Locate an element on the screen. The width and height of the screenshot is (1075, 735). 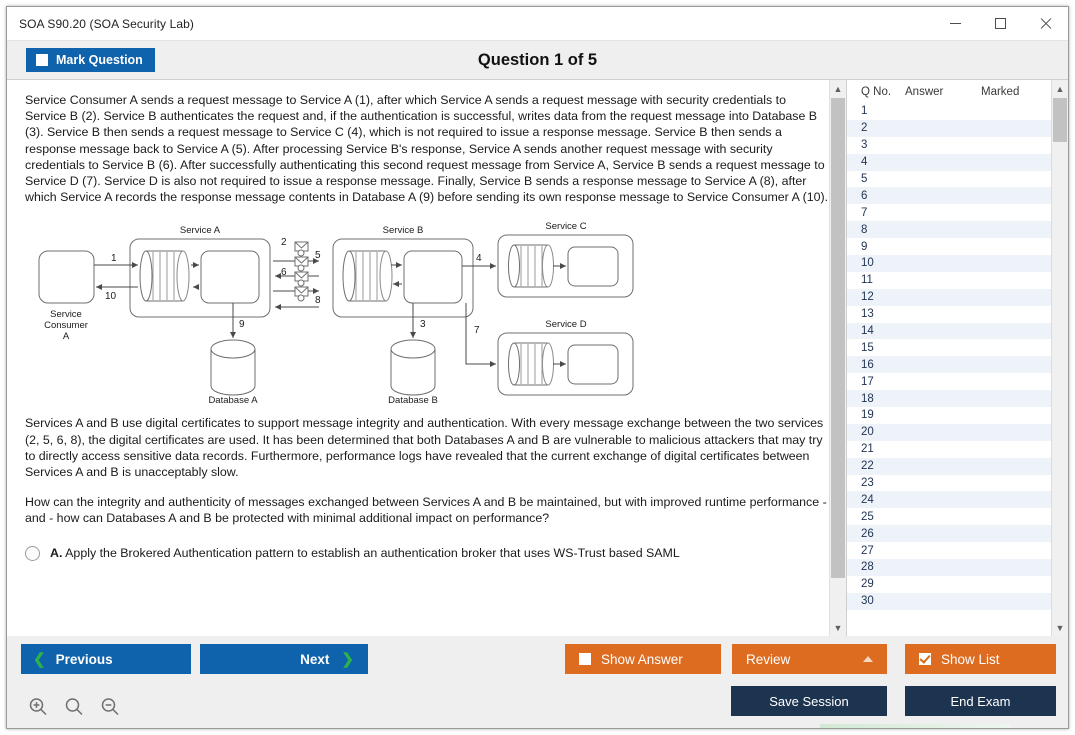
diagram-label-database-b: Database B is located at coordinates (413, 400).